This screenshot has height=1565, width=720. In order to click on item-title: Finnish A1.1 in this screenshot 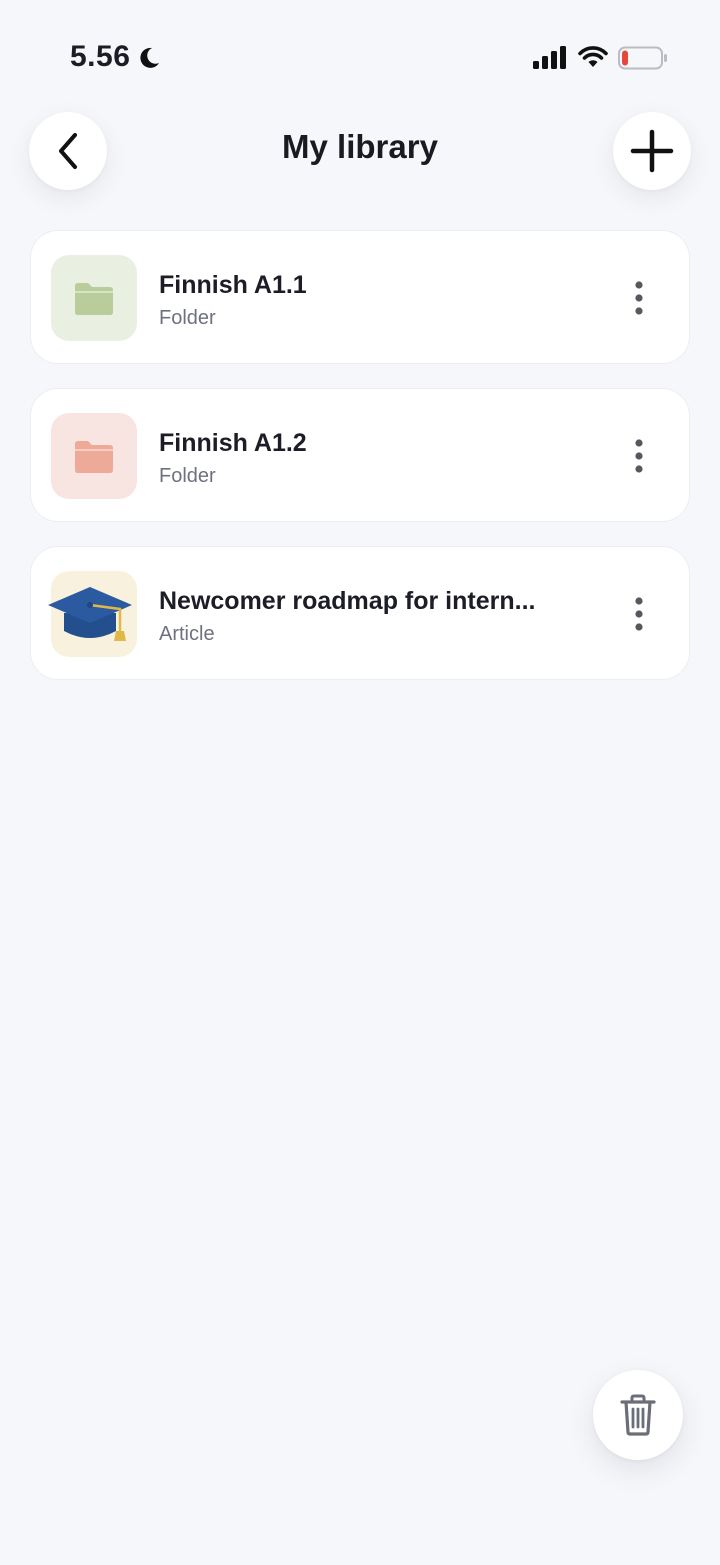, I will do `click(233, 285)`.